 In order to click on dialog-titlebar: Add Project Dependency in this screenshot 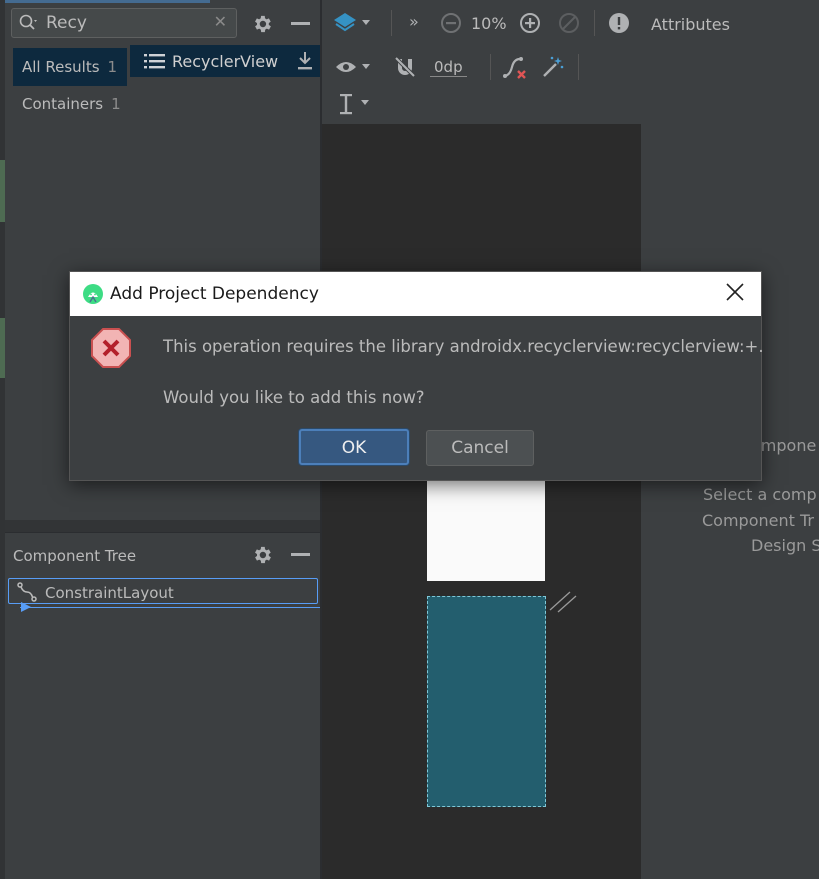, I will do `click(415, 294)`.